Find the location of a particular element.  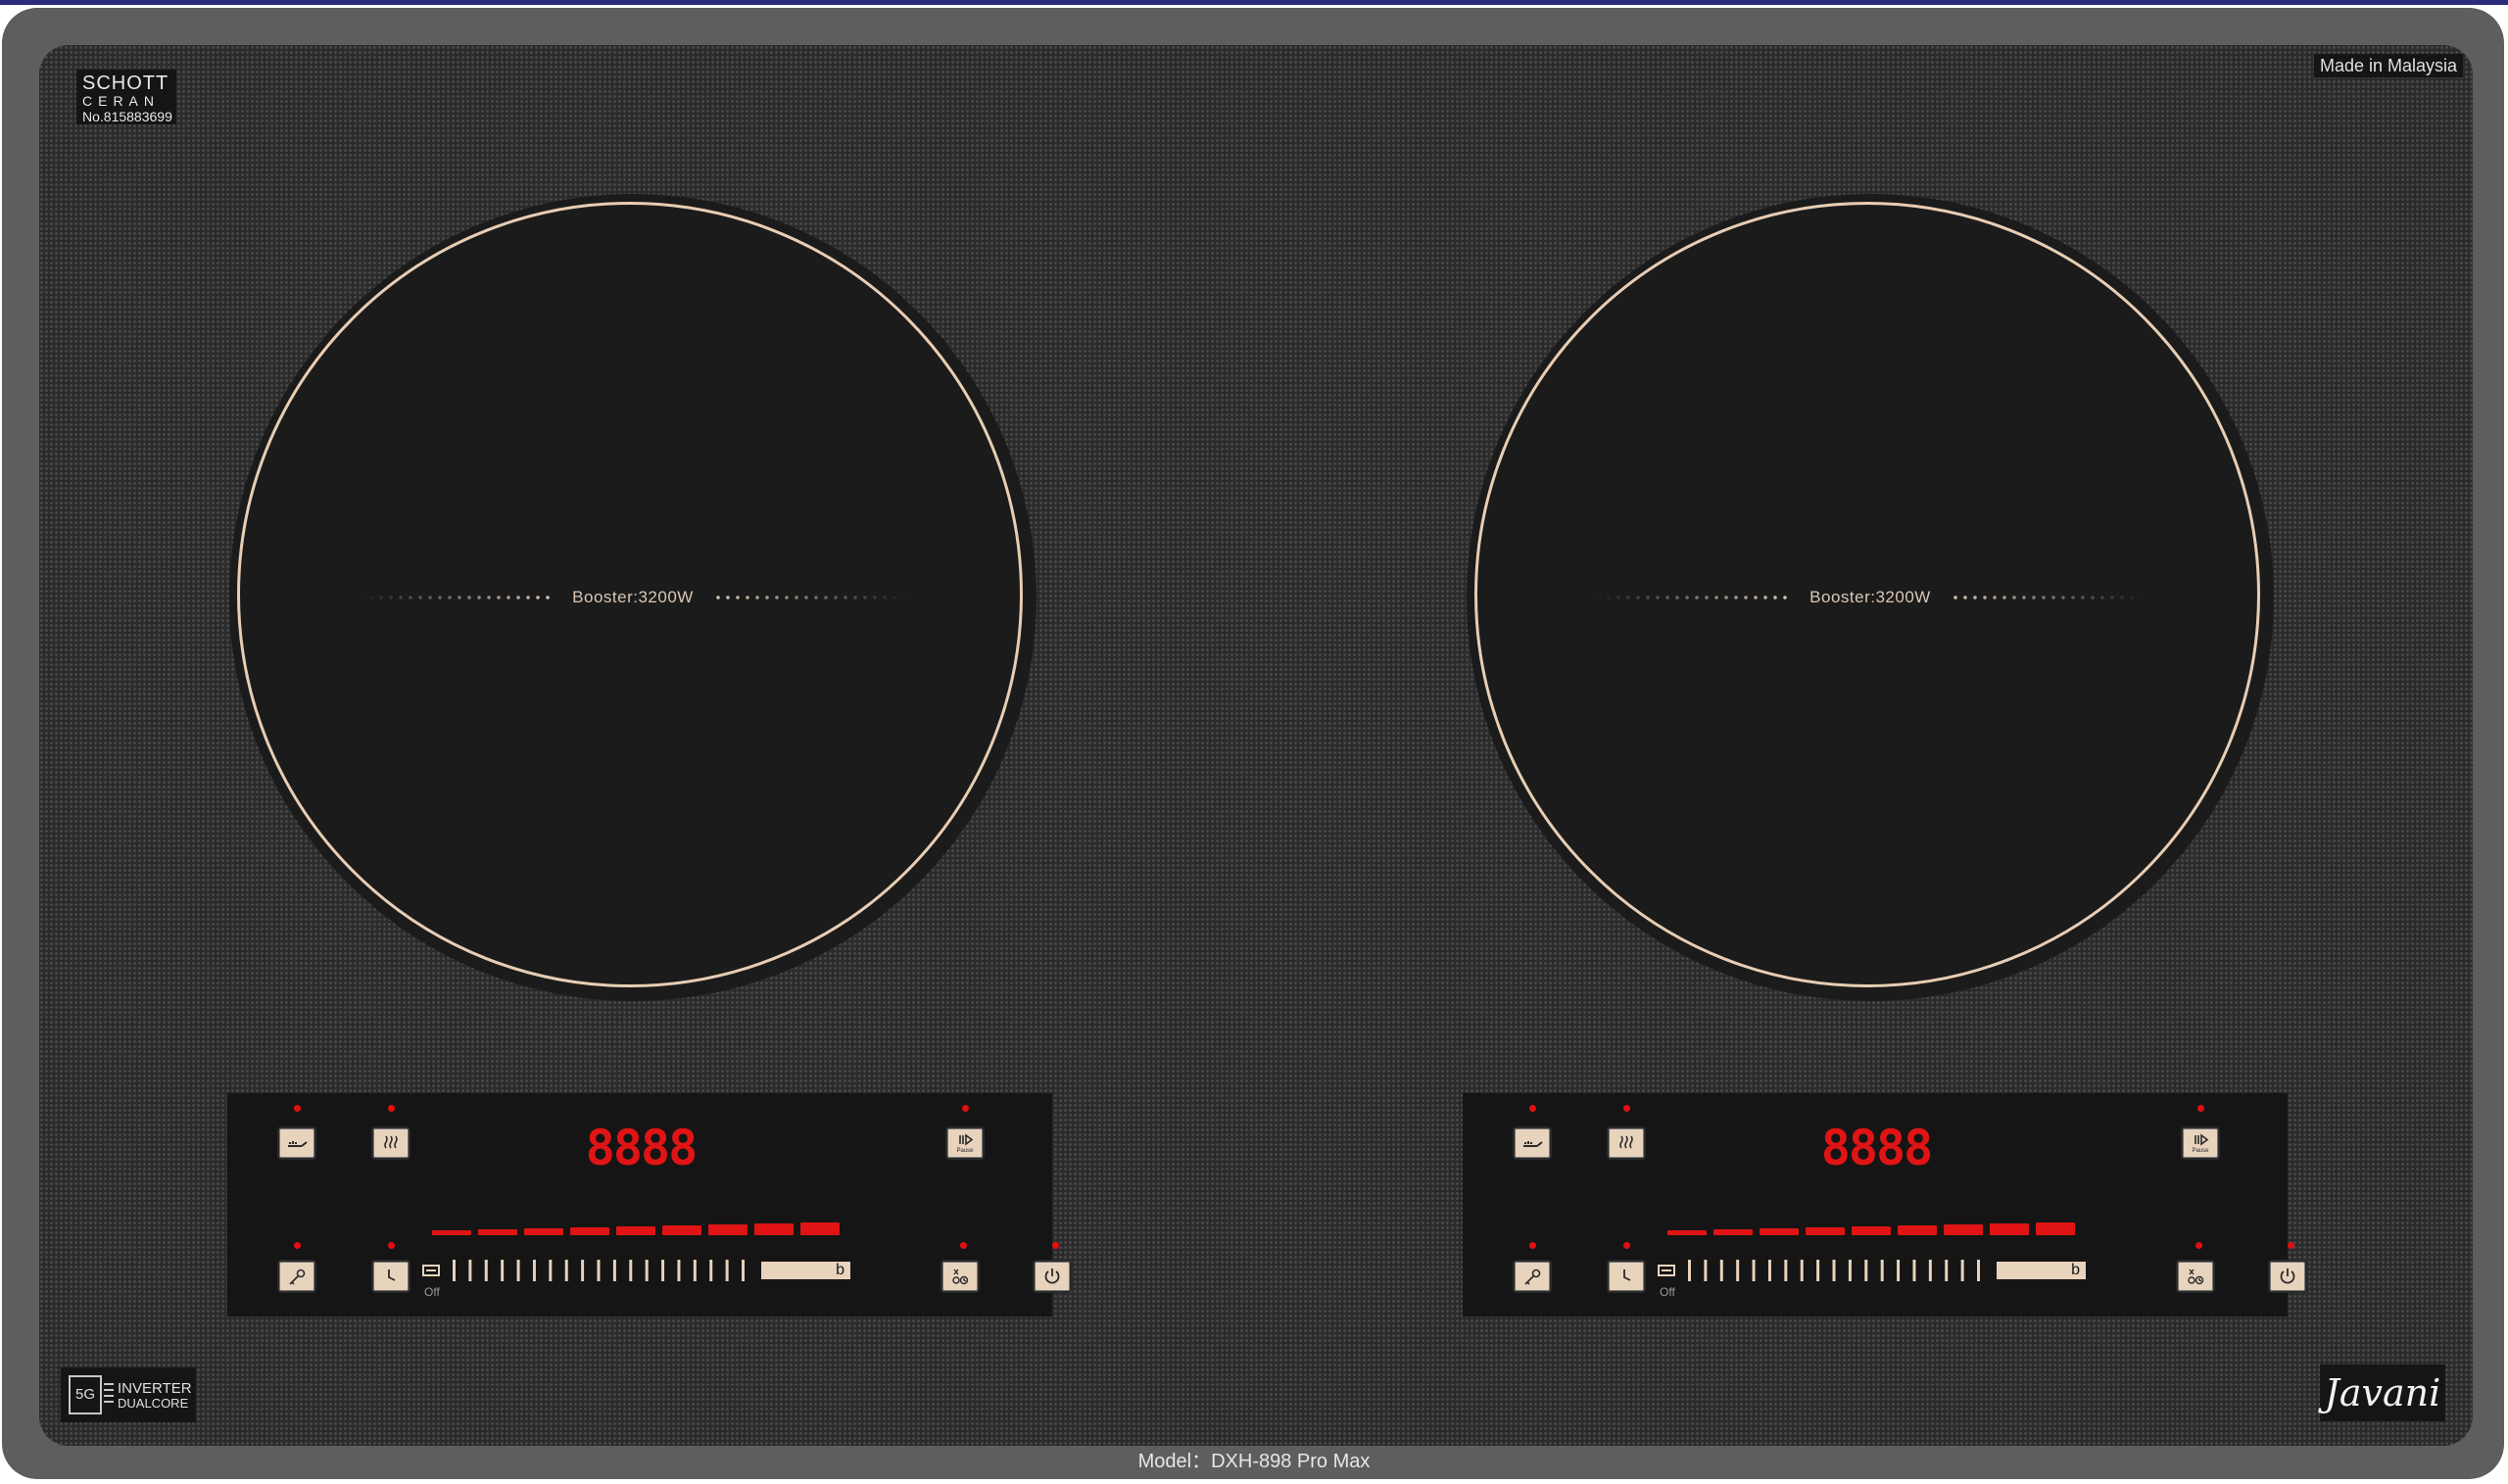

logo-serial: No.815883699 is located at coordinates (127, 116).